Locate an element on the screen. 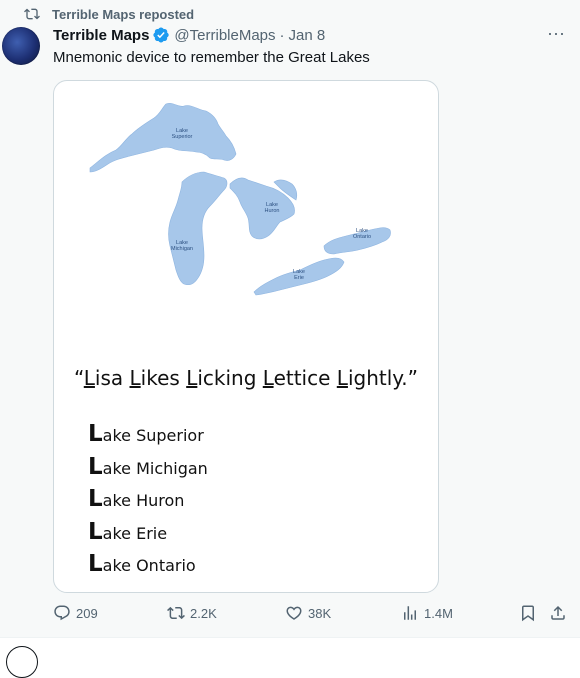 This screenshot has width=580, height=678. lake-list-item: Lake Michigan is located at coordinates (148, 466).